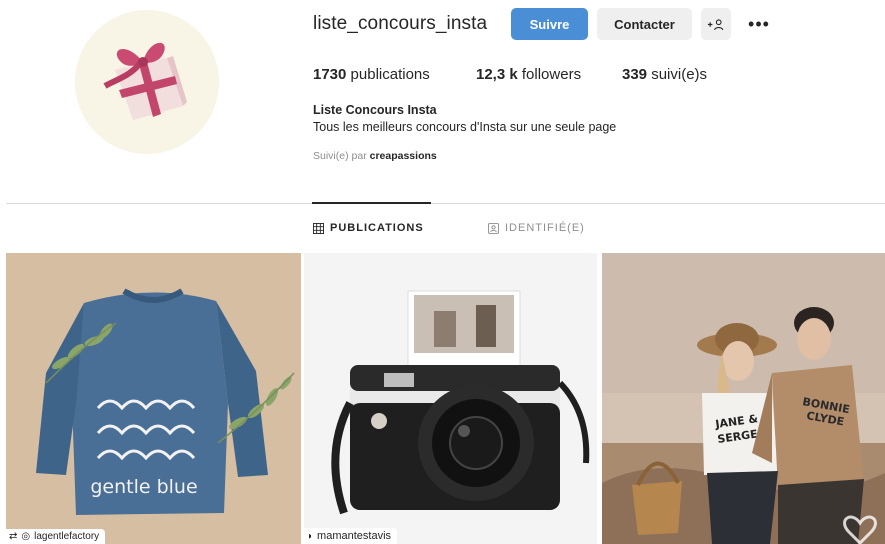 Image resolution: width=885 pixels, height=544 pixels. I want to click on stat-publications: 1730 publications, so click(394, 74).